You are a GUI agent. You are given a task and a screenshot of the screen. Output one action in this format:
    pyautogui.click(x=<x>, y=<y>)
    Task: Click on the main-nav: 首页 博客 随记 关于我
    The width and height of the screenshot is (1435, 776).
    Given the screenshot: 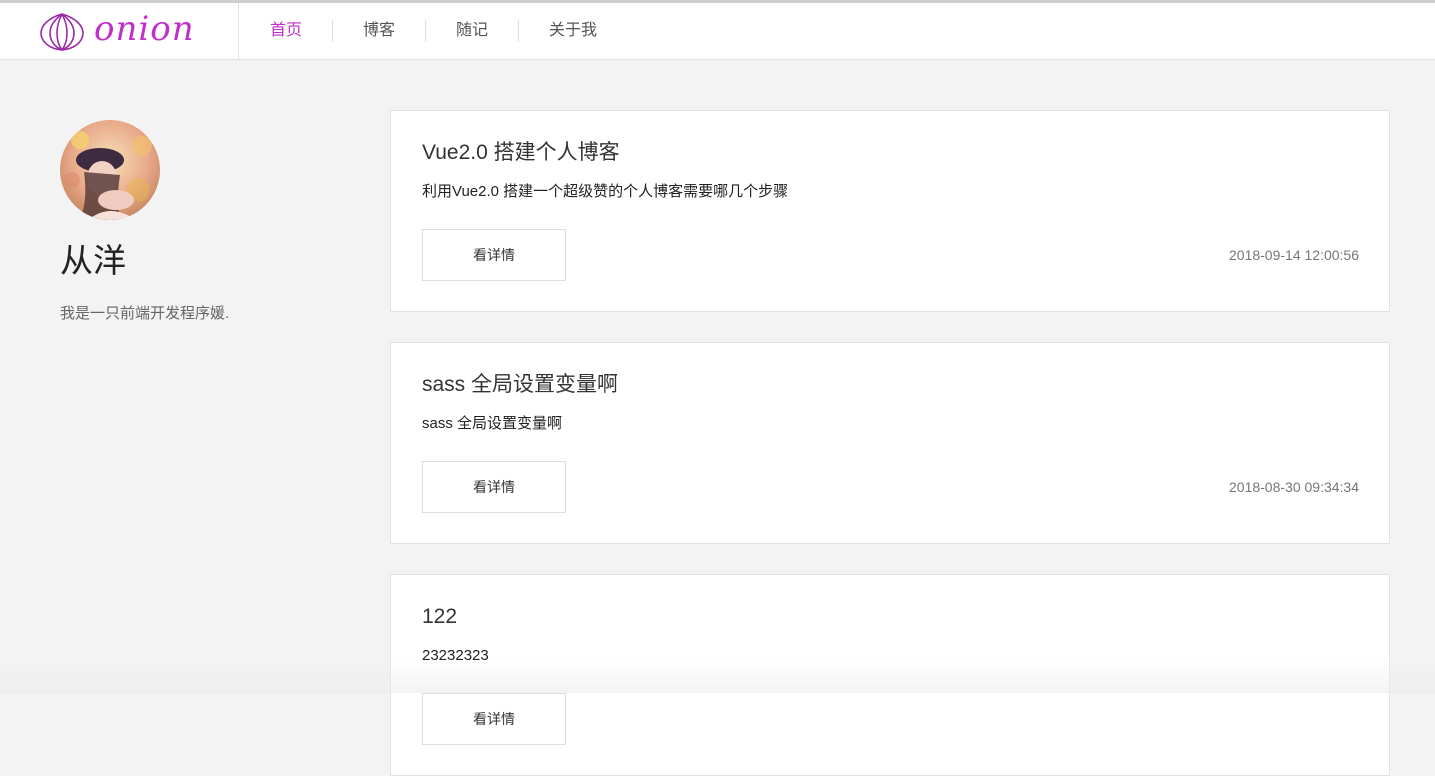 What is the action you would take?
    pyautogui.click(x=433, y=31)
    